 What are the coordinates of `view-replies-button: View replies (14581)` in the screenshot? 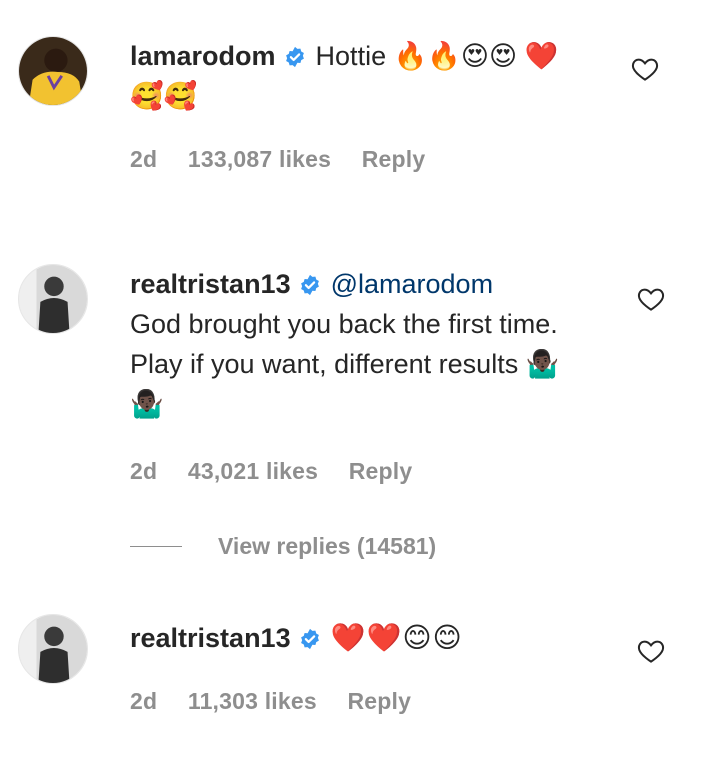 It's located at (283, 546).